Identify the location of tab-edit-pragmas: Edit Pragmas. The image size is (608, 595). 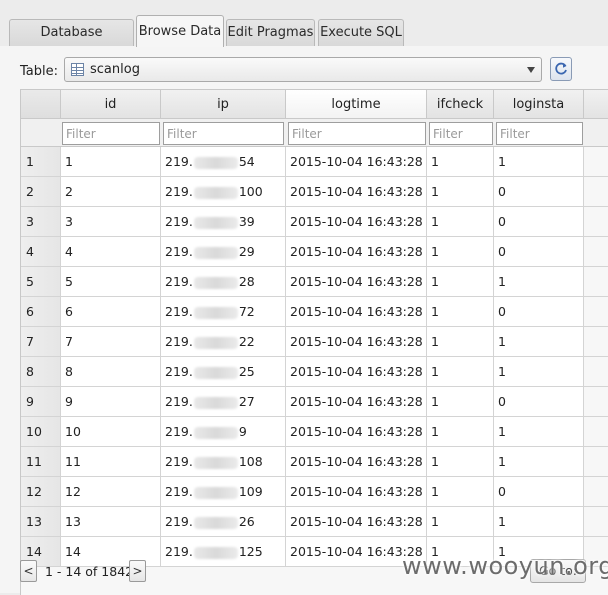
(270, 32).